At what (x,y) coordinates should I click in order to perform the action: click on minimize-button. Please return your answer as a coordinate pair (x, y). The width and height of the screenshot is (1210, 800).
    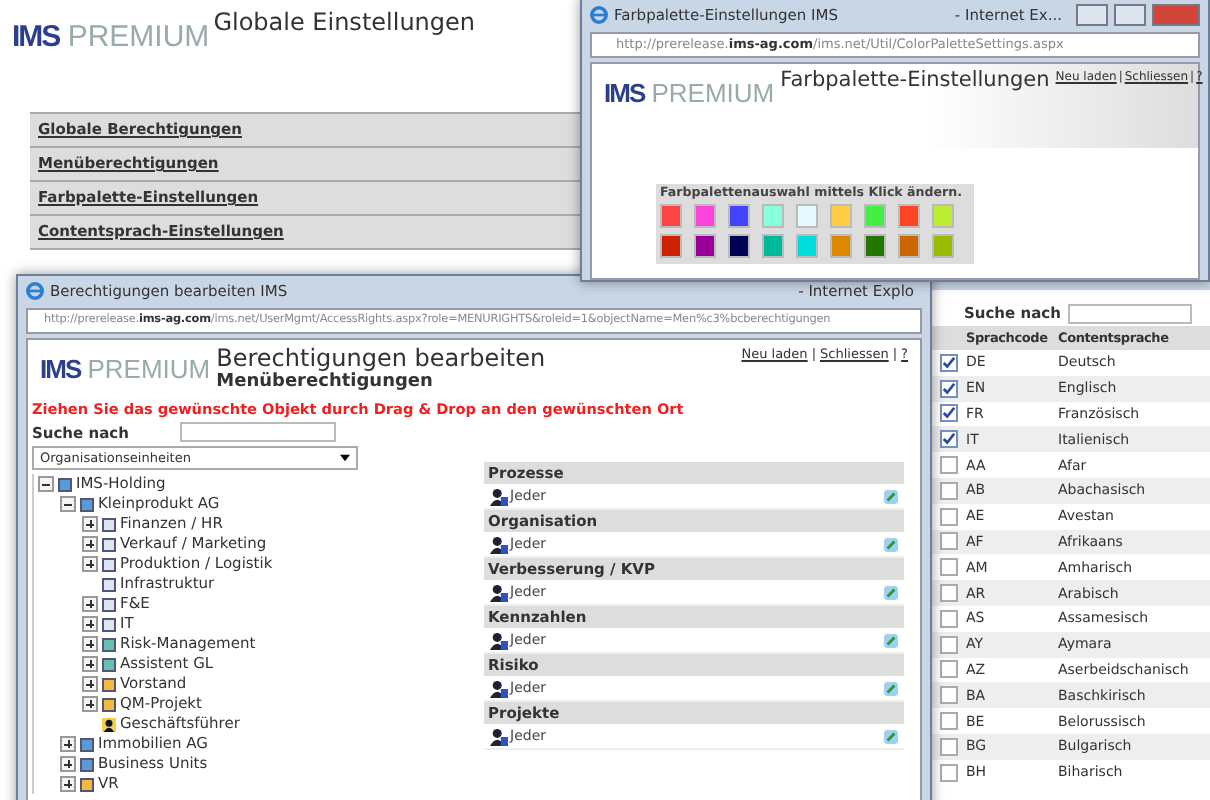
    Looking at the image, I should click on (1092, 15).